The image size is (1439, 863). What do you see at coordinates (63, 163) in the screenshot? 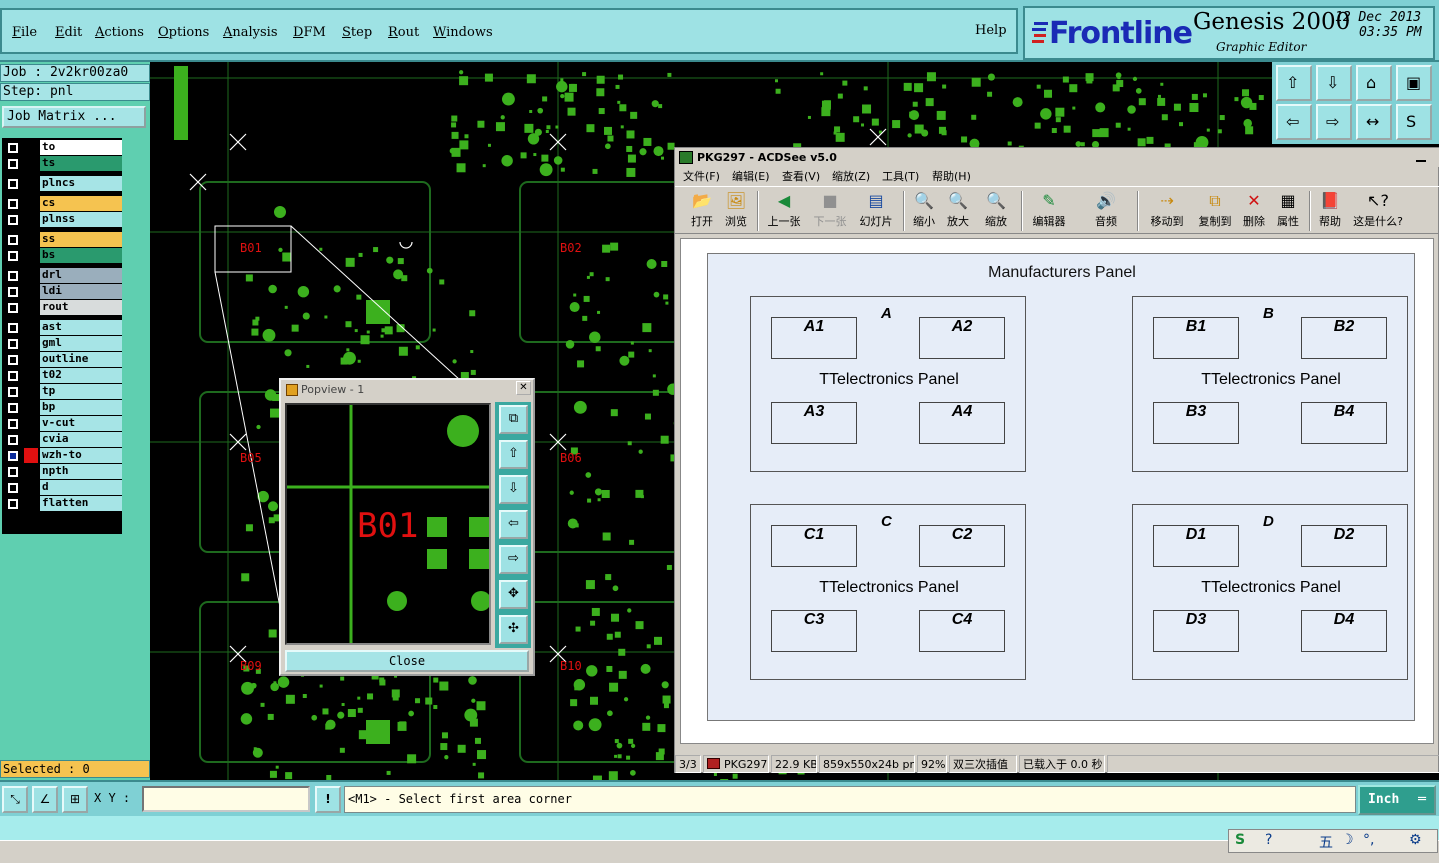
I see `layer-row-ts: ts` at bounding box center [63, 163].